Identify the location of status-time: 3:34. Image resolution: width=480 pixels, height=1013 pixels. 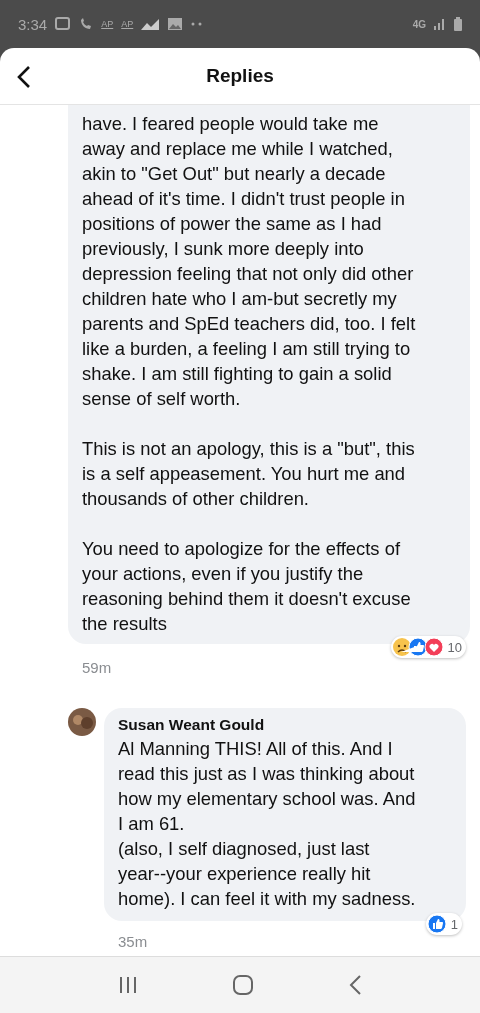
(33, 24).